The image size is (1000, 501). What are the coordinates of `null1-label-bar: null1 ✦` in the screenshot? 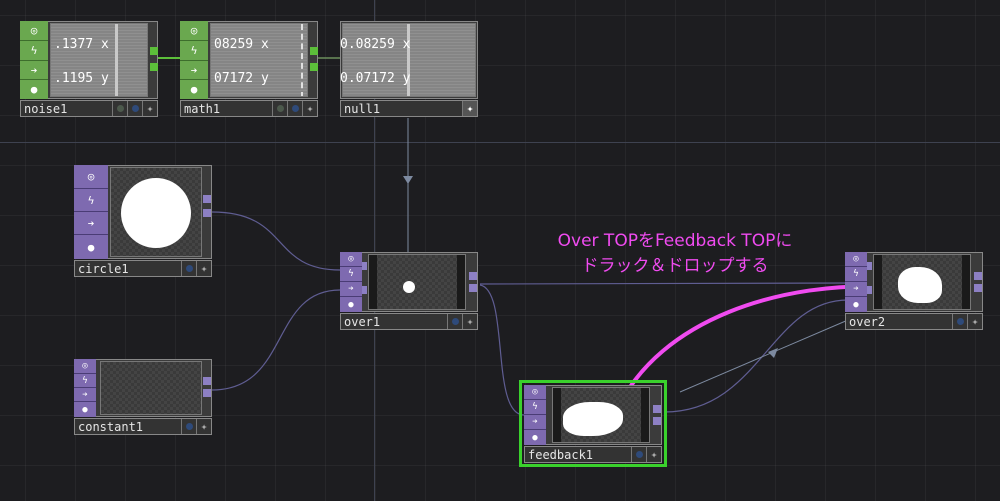 It's located at (409, 108).